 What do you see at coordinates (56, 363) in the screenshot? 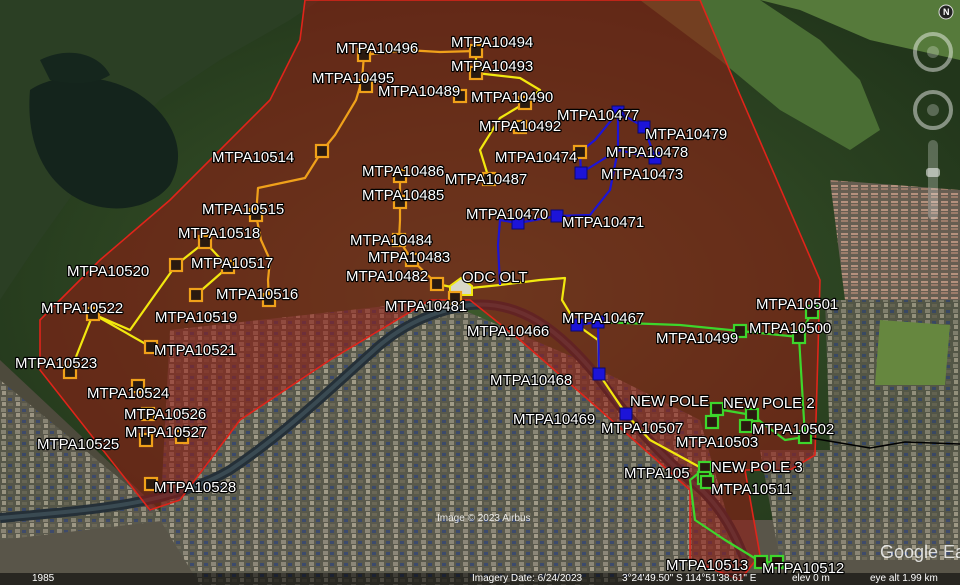
I see `label-mtpa10523: MTPA10523` at bounding box center [56, 363].